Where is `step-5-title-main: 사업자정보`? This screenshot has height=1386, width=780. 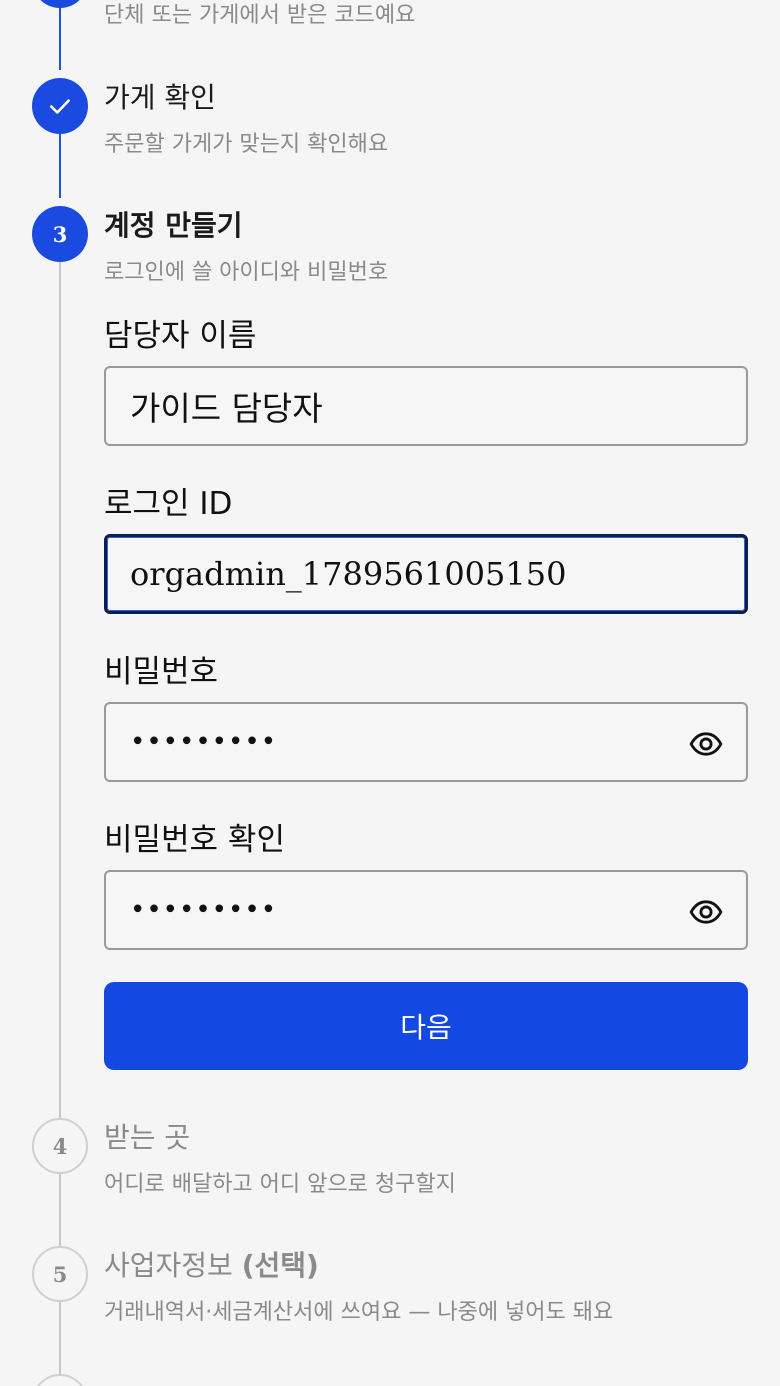 step-5-title-main: 사업자정보 is located at coordinates (173, 1265).